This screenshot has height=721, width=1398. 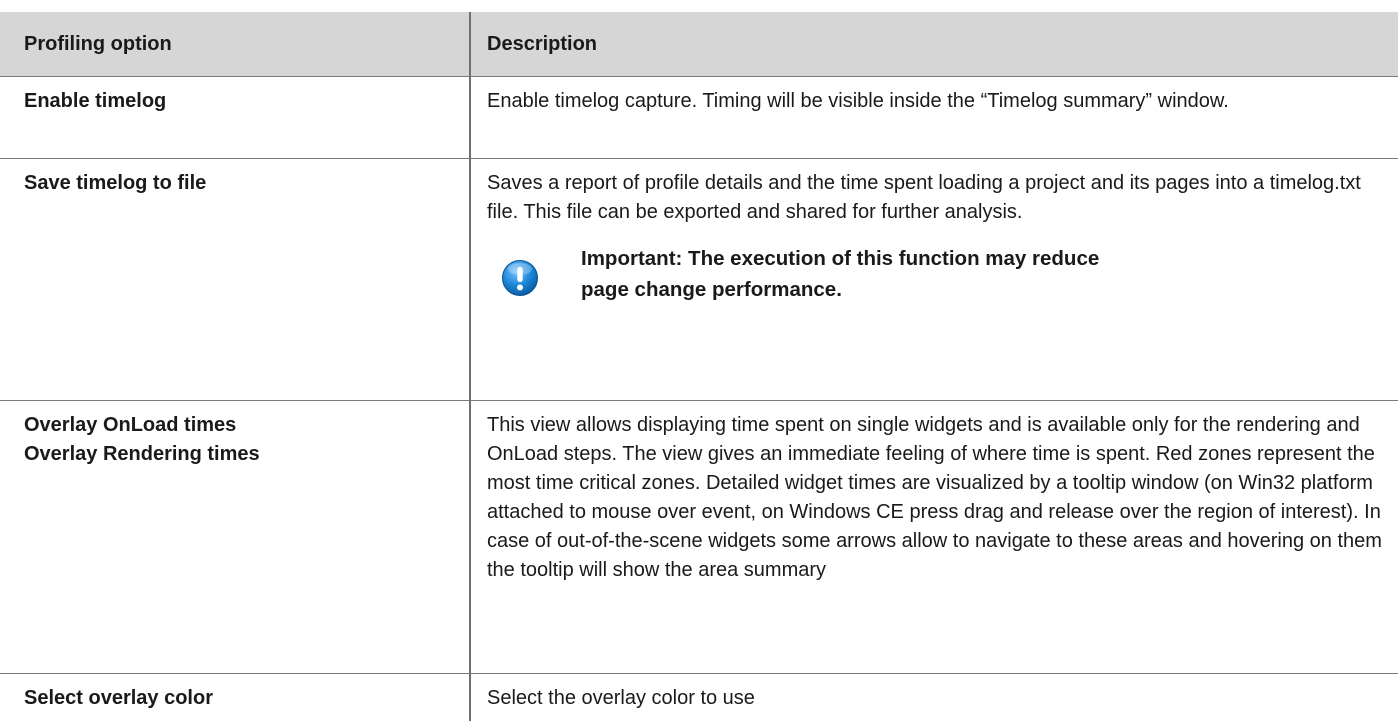 I want to click on option-cell: Select overlay color, so click(x=235, y=697).